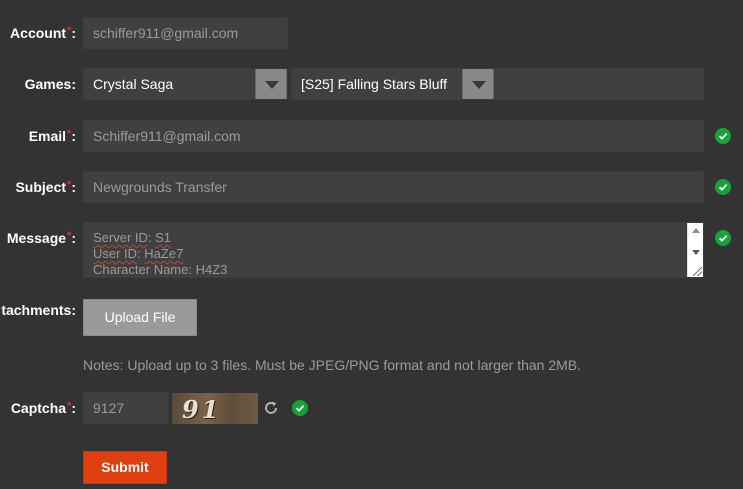 The width and height of the screenshot is (743, 489). I want to click on account-label: Account*:, so click(43, 33).